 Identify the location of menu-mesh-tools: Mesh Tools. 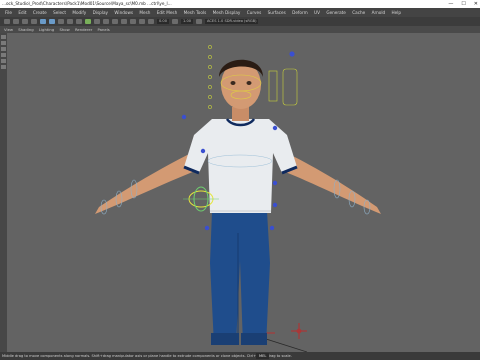
(195, 12).